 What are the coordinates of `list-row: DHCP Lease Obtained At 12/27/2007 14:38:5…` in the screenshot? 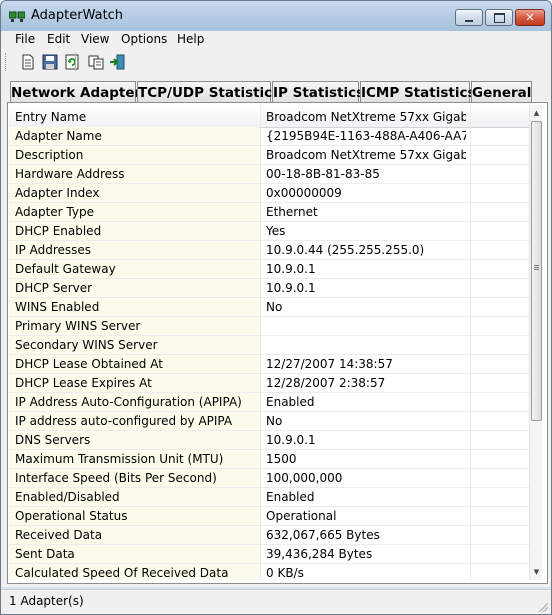 It's located at (269, 364).